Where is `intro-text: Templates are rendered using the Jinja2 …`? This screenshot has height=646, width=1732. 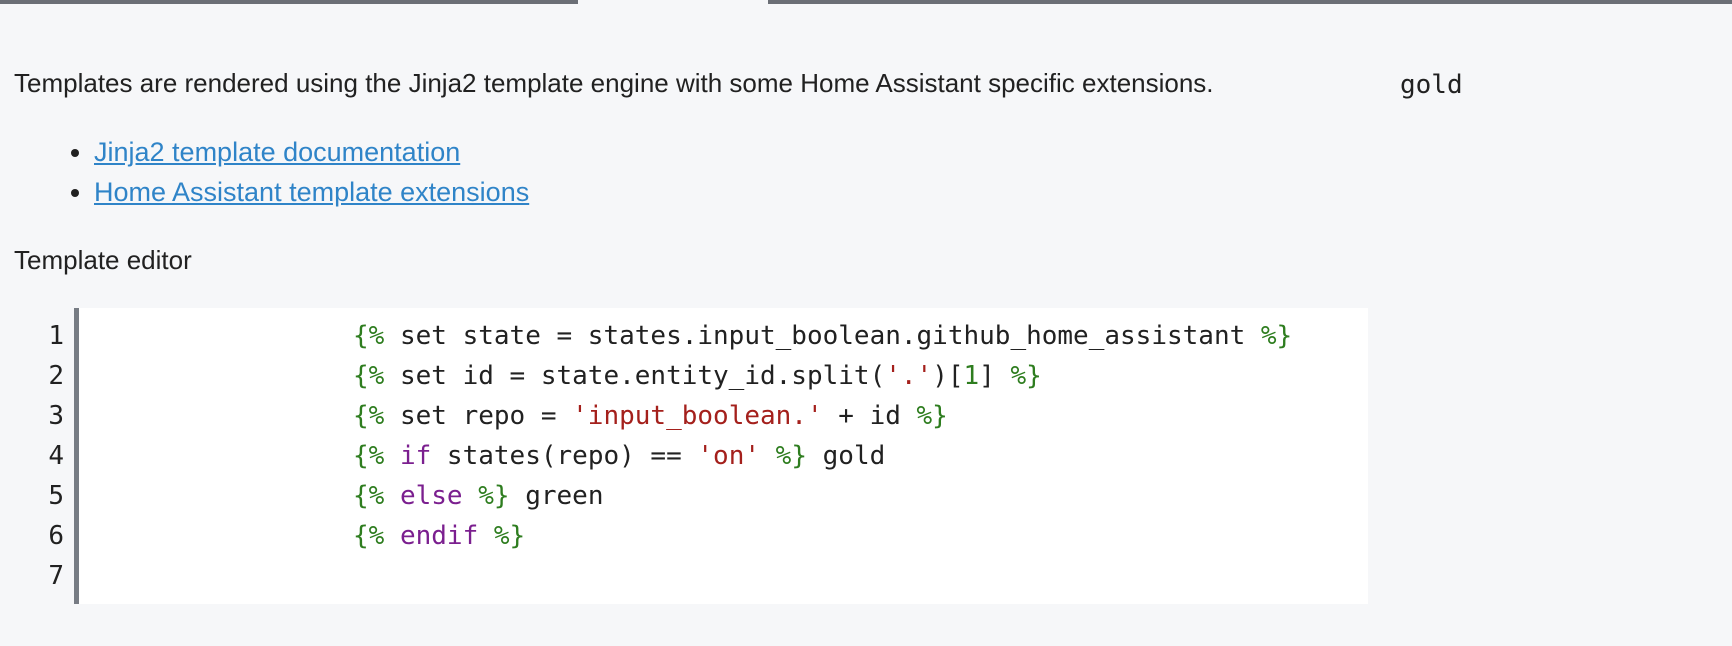 intro-text: Templates are rendered using the Jinja2 … is located at coordinates (614, 83).